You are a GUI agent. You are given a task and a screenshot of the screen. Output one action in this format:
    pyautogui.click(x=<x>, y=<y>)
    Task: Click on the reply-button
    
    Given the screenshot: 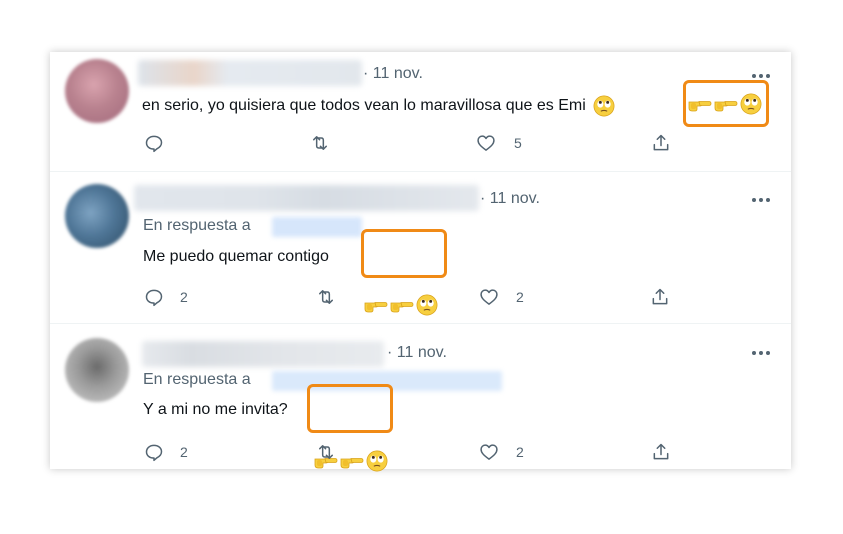 What is the action you would take?
    pyautogui.click(x=164, y=143)
    